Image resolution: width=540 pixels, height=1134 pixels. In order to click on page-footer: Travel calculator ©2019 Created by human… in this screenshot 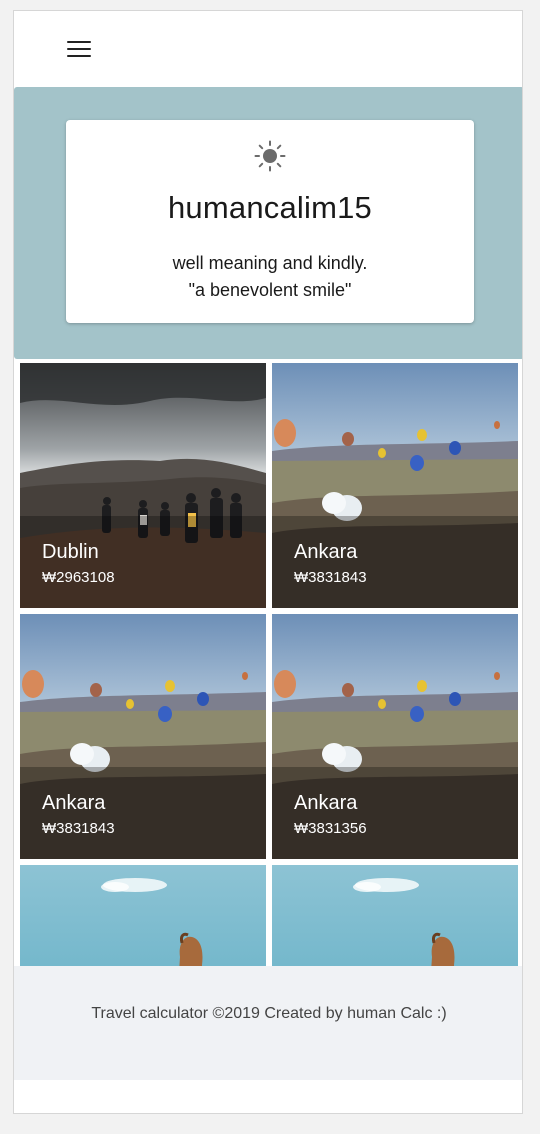, I will do `click(268, 1023)`.